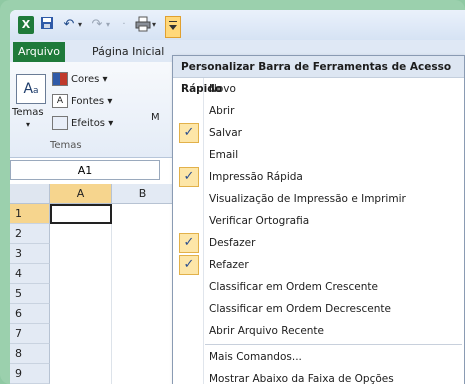 The height and width of the screenshot is (384, 465). Describe the element at coordinates (30, 334) in the screenshot. I see `row-header-7: 7` at that location.